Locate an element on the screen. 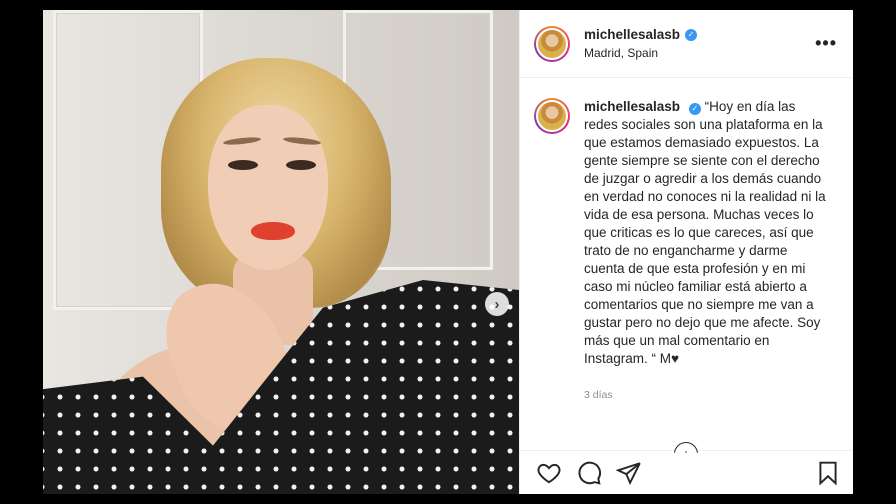 Image resolution: width=896 pixels, height=504 pixels. share-icon is located at coordinates (629, 473).